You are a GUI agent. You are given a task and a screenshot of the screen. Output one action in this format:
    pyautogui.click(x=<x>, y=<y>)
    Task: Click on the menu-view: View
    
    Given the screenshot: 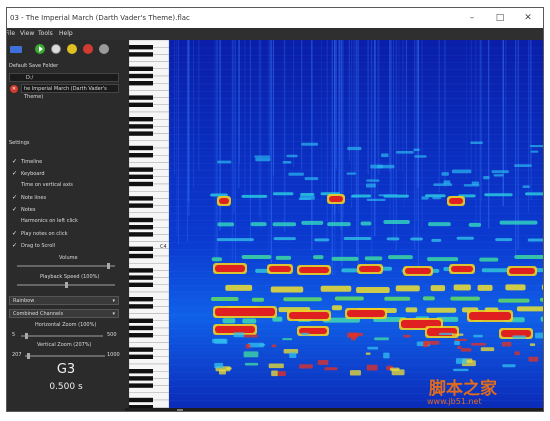 What is the action you would take?
    pyautogui.click(x=27, y=34)
    